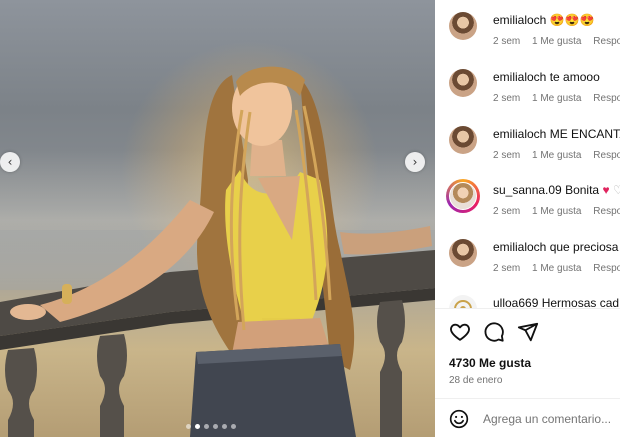 Image resolution: width=620 pixels, height=437 pixels. I want to click on carousel-dots, so click(211, 426).